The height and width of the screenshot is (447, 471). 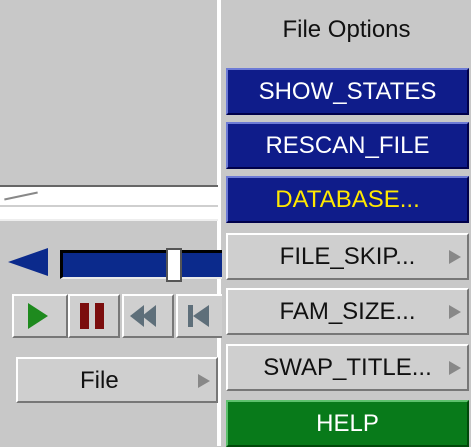 I want to click on play-icon, so click(x=38, y=316).